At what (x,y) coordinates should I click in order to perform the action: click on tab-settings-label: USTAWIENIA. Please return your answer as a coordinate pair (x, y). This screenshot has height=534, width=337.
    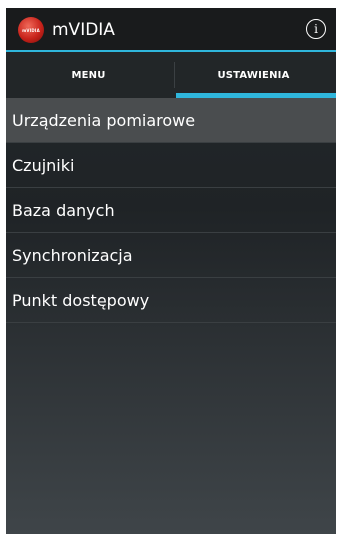
    Looking at the image, I should click on (253, 75).